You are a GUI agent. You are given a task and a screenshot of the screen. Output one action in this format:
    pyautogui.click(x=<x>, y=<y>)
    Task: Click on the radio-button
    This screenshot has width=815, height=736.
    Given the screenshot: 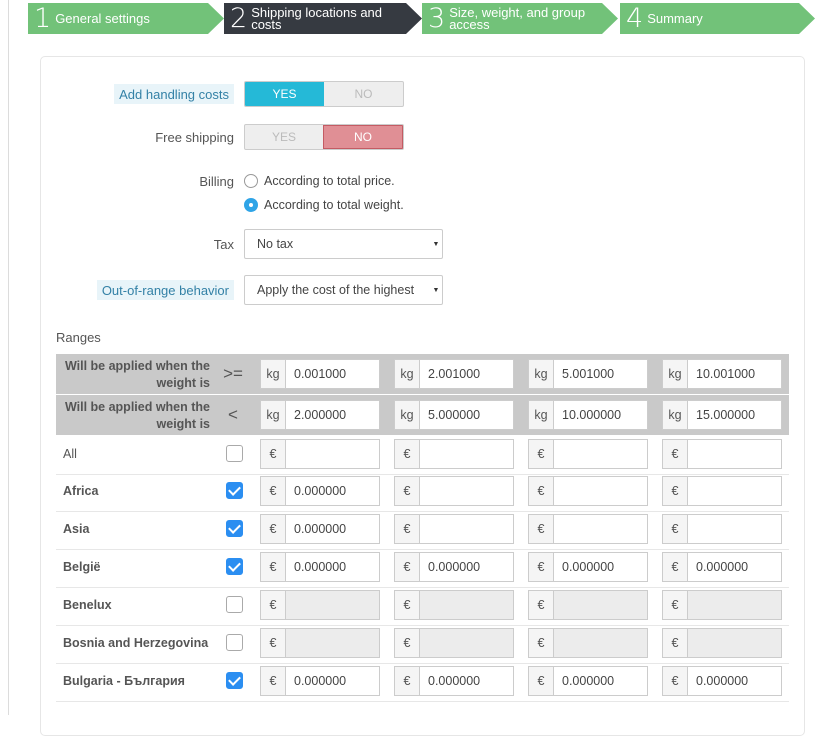 What is the action you would take?
    pyautogui.click(x=251, y=181)
    